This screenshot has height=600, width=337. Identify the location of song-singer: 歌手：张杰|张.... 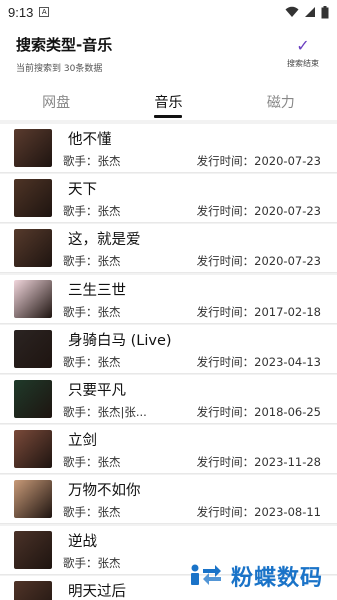
(105, 411).